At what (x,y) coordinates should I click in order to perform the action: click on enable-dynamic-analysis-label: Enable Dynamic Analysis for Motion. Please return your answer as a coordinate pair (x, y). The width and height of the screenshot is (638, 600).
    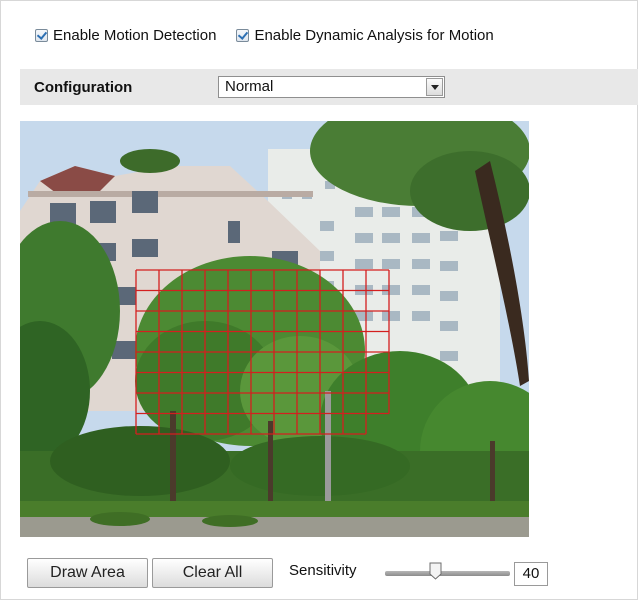
    Looking at the image, I should click on (374, 35).